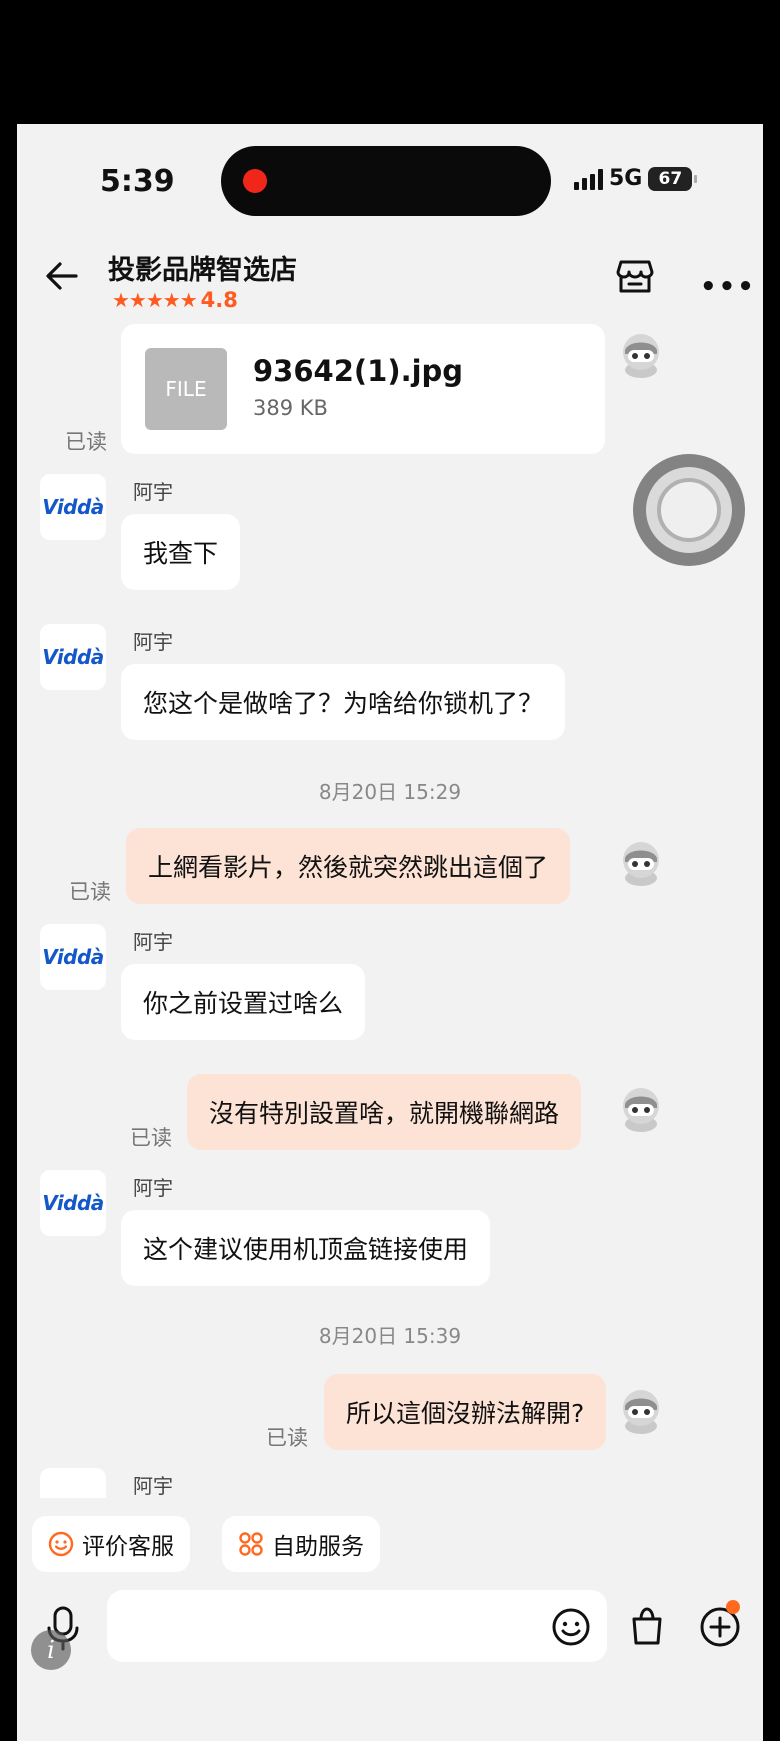 The width and height of the screenshot is (780, 1741). I want to click on rate-service-button: 评价客服, so click(111, 1544).